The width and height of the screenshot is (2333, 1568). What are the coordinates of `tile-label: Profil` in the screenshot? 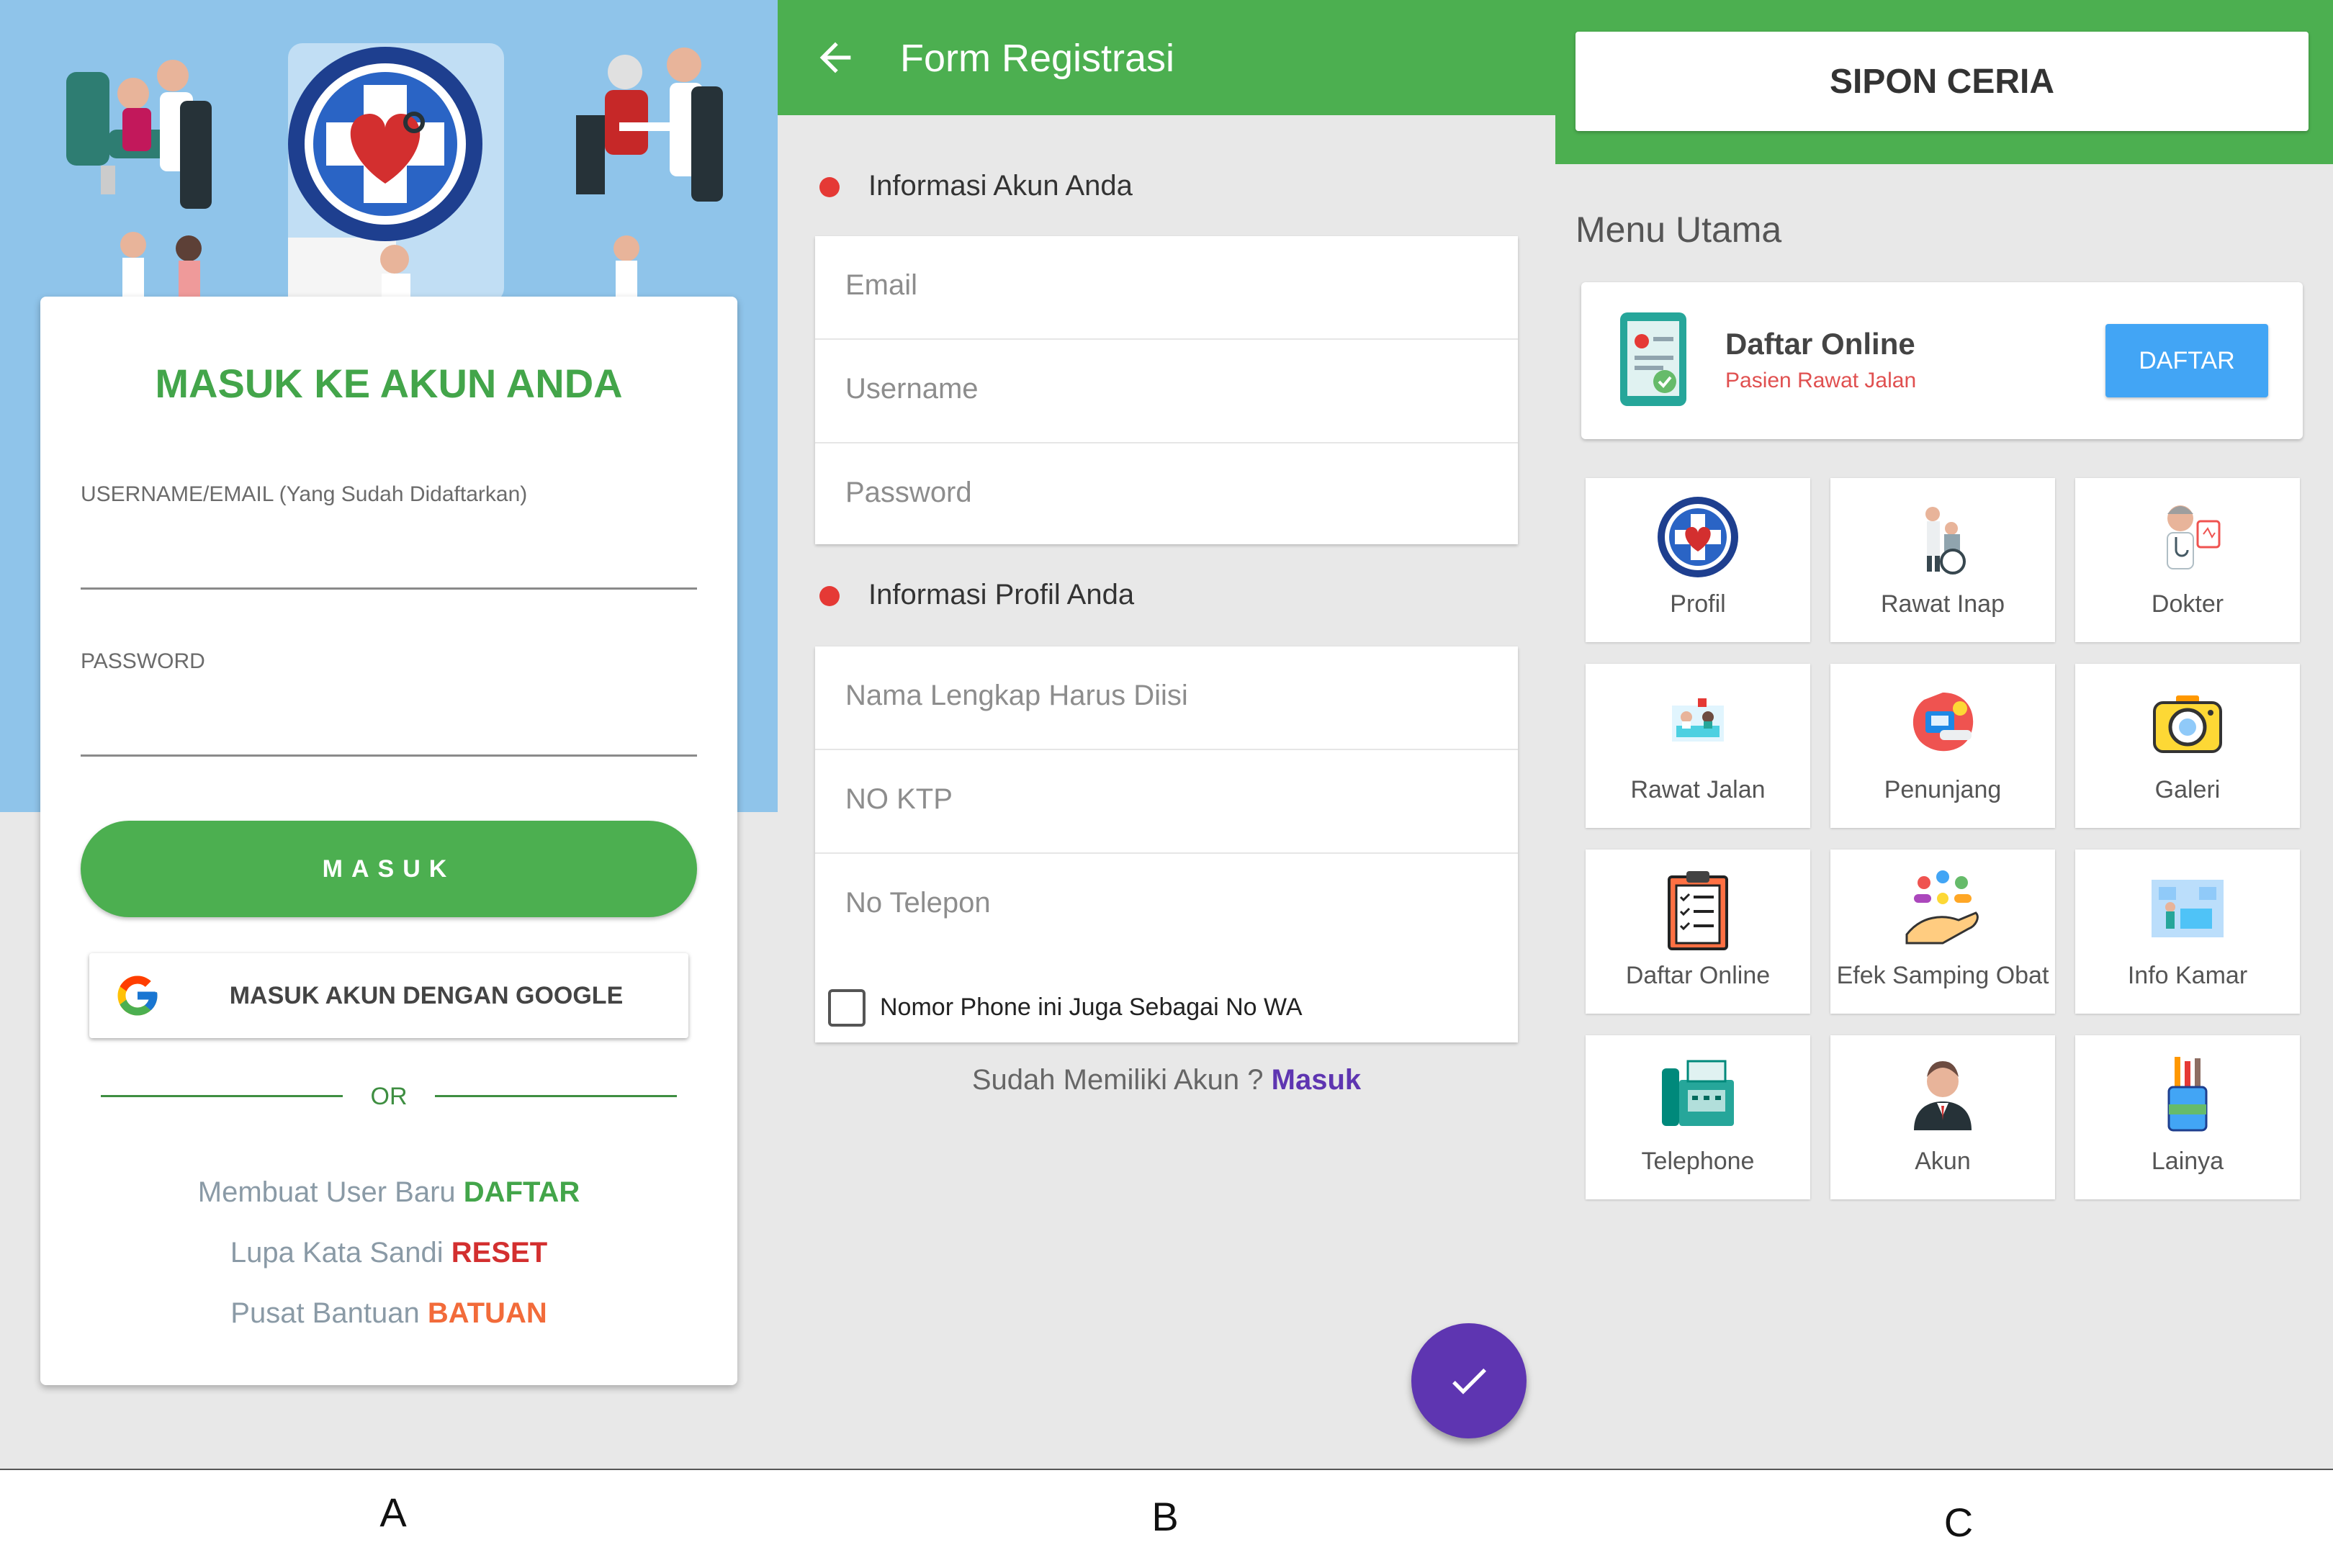 It's located at (1698, 604).